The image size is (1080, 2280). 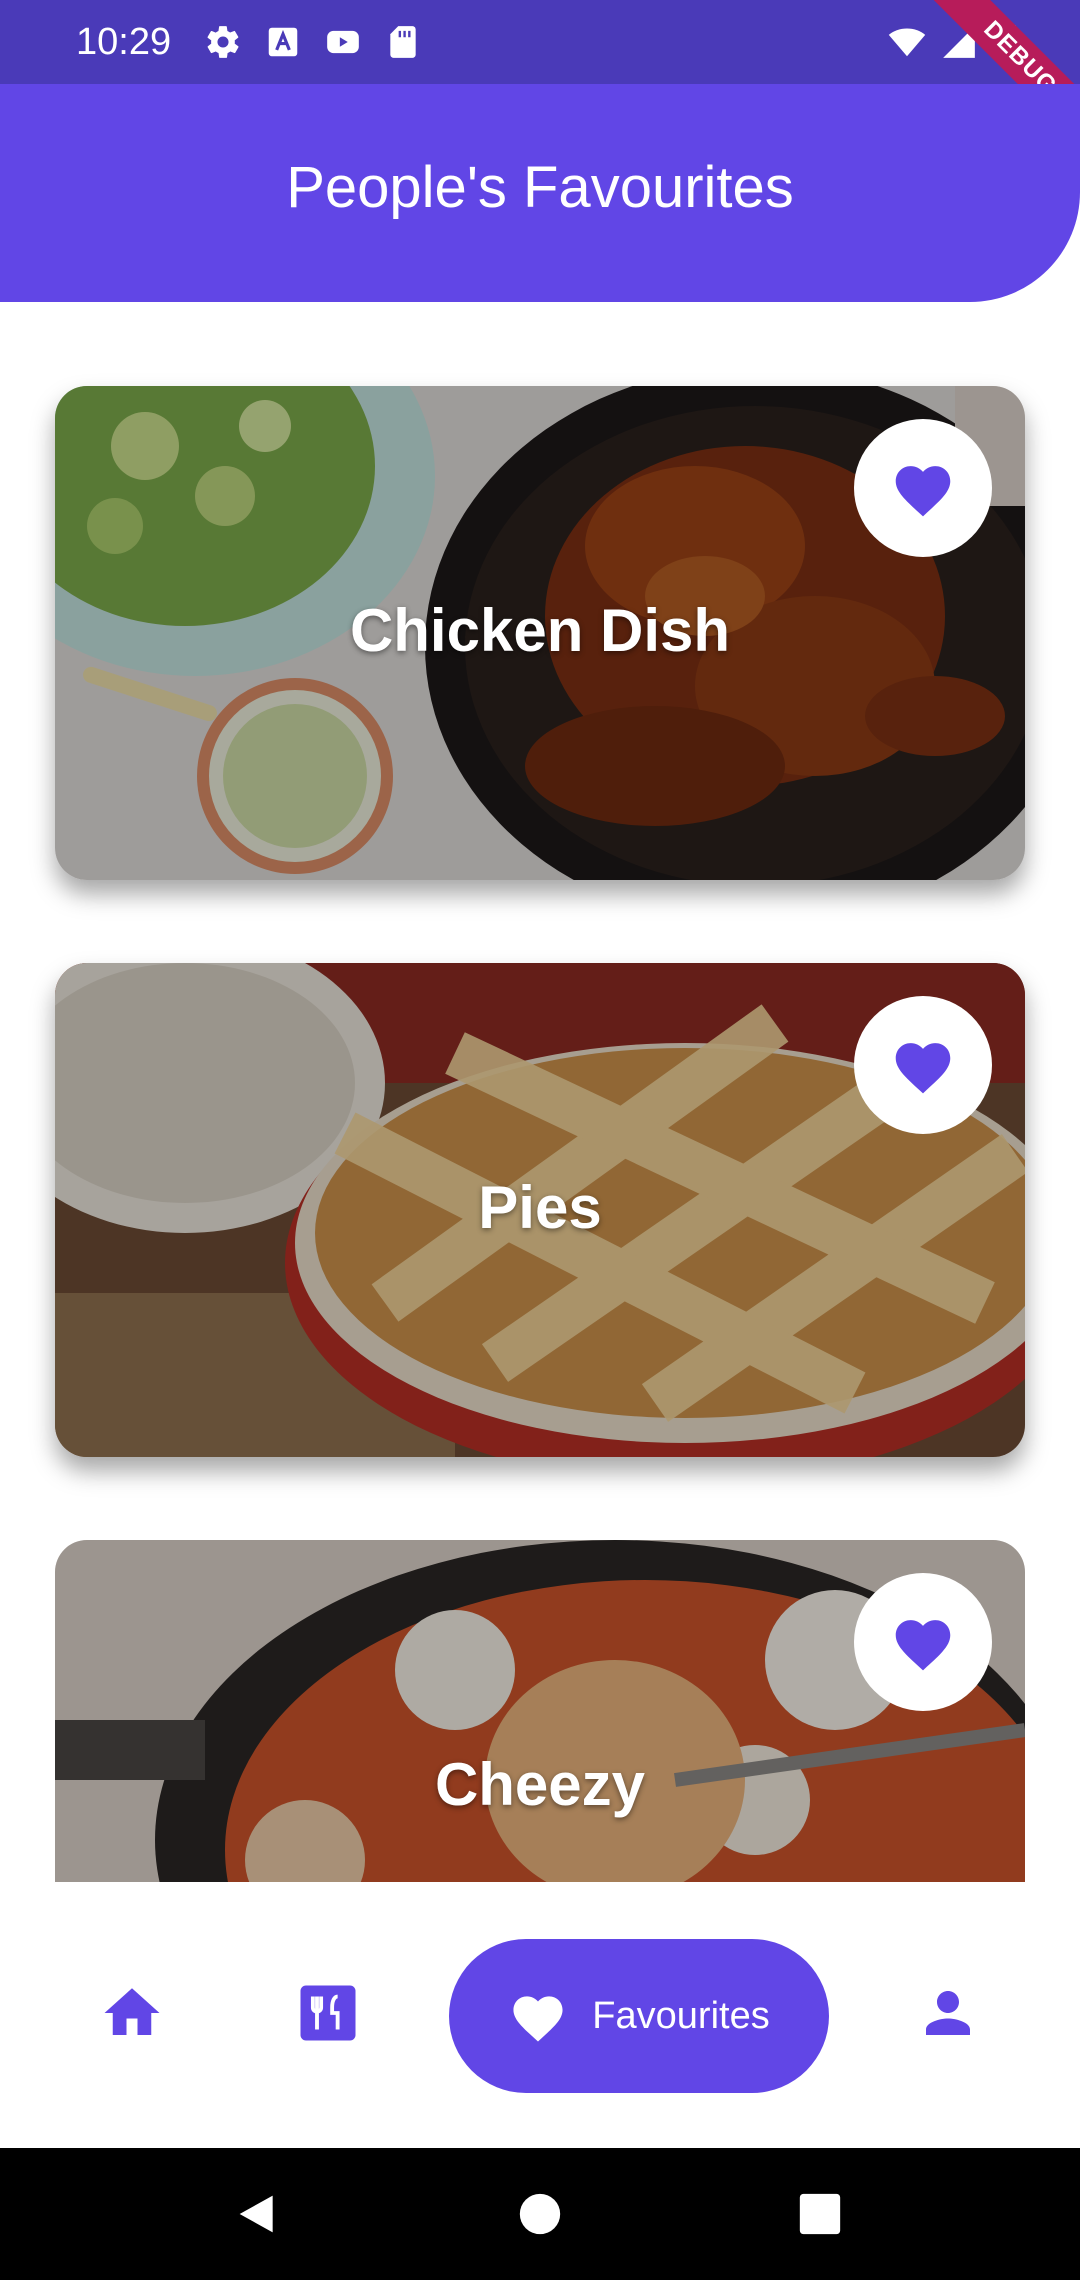 I want to click on settings-icon, so click(x=223, y=42).